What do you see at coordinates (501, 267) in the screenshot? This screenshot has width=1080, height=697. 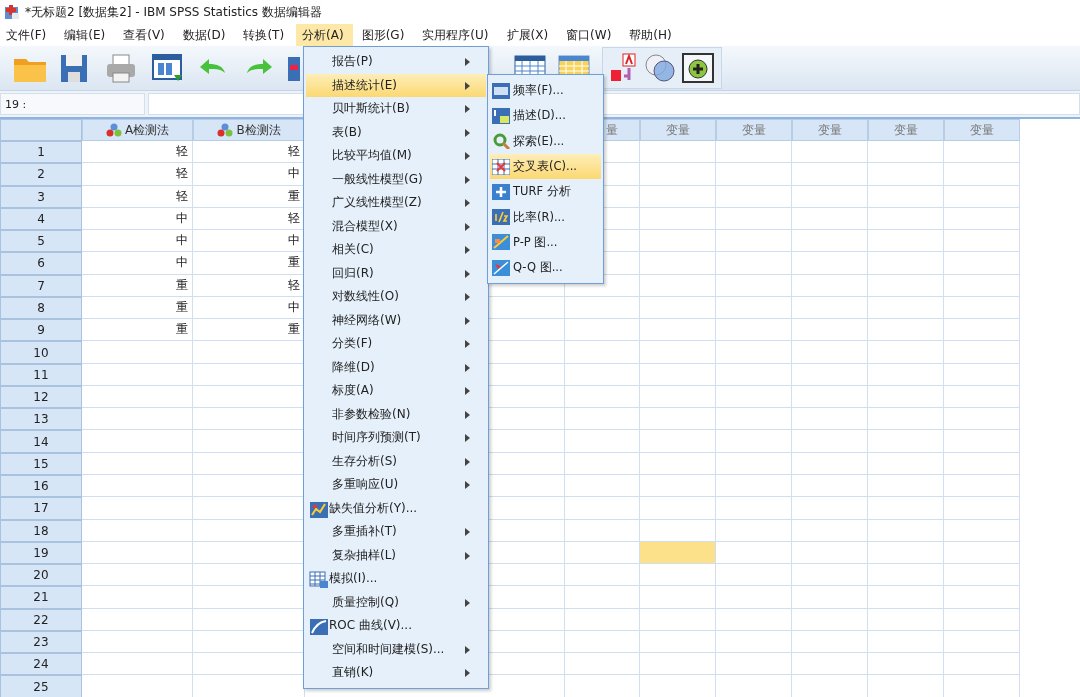 I see `plot-icon` at bounding box center [501, 267].